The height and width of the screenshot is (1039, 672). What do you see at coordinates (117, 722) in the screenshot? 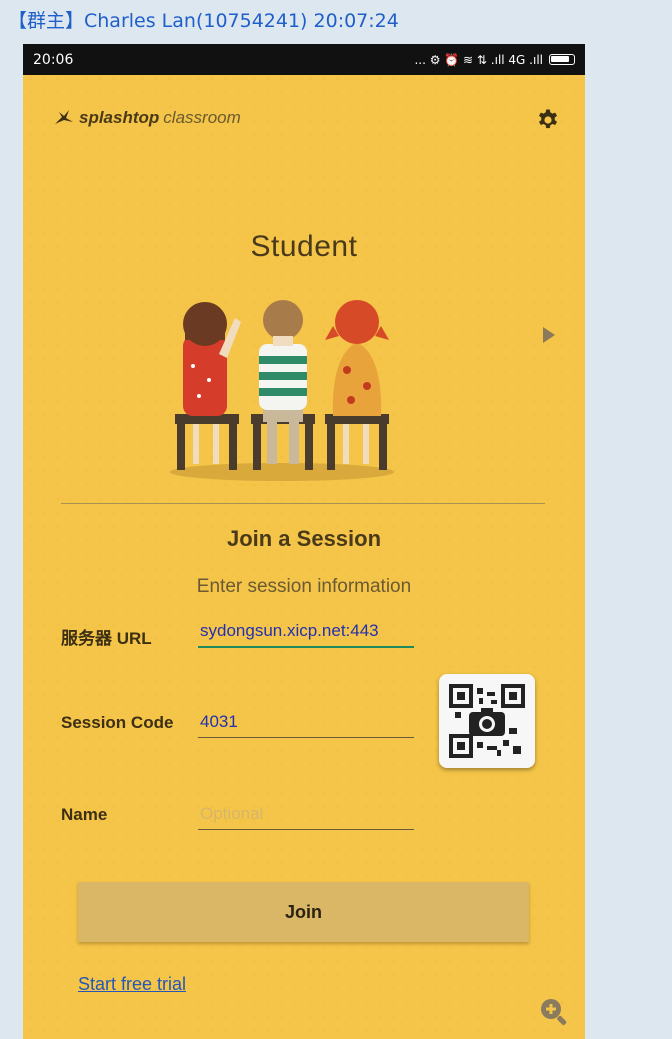
I see `session-code-label: Session Code` at bounding box center [117, 722].